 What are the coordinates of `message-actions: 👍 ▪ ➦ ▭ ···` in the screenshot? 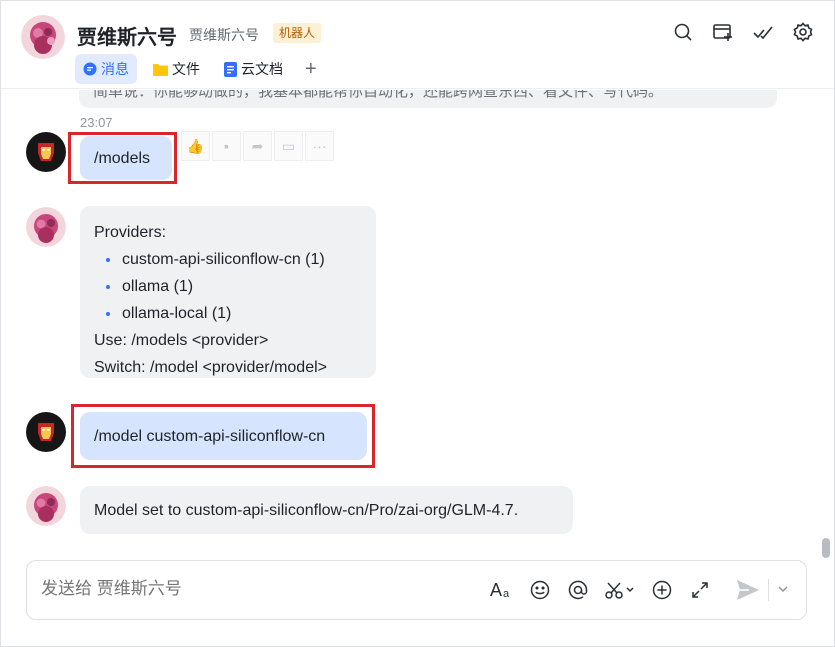 It's located at (257, 146).